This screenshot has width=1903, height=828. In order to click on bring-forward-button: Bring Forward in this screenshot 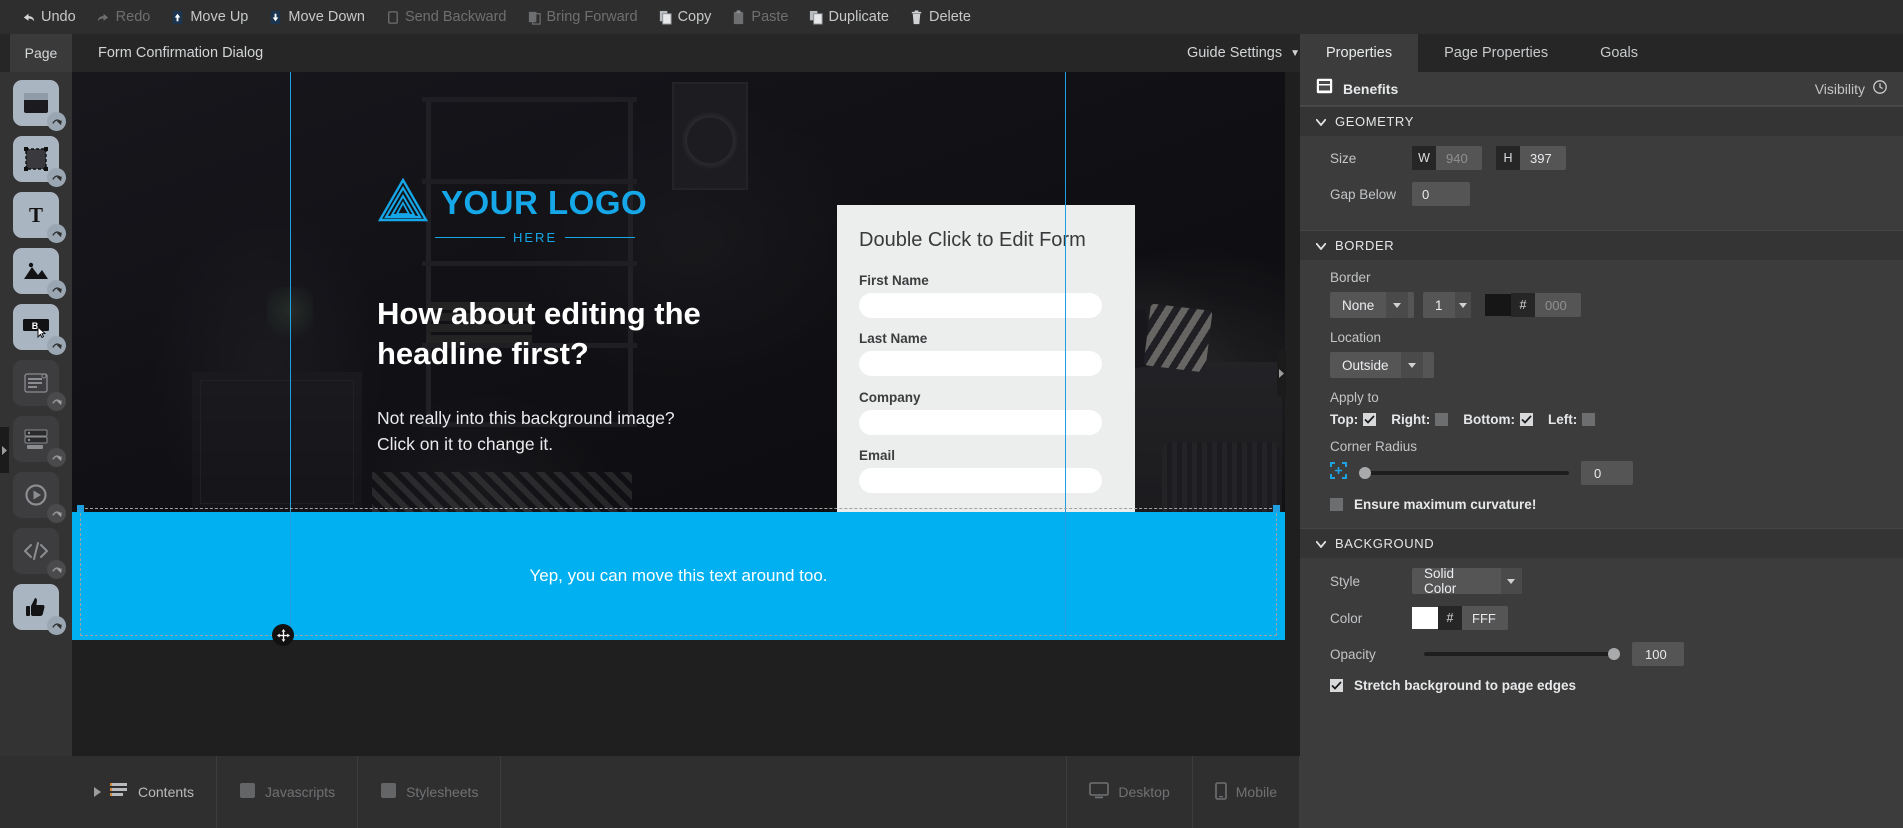, I will do `click(582, 17)`.